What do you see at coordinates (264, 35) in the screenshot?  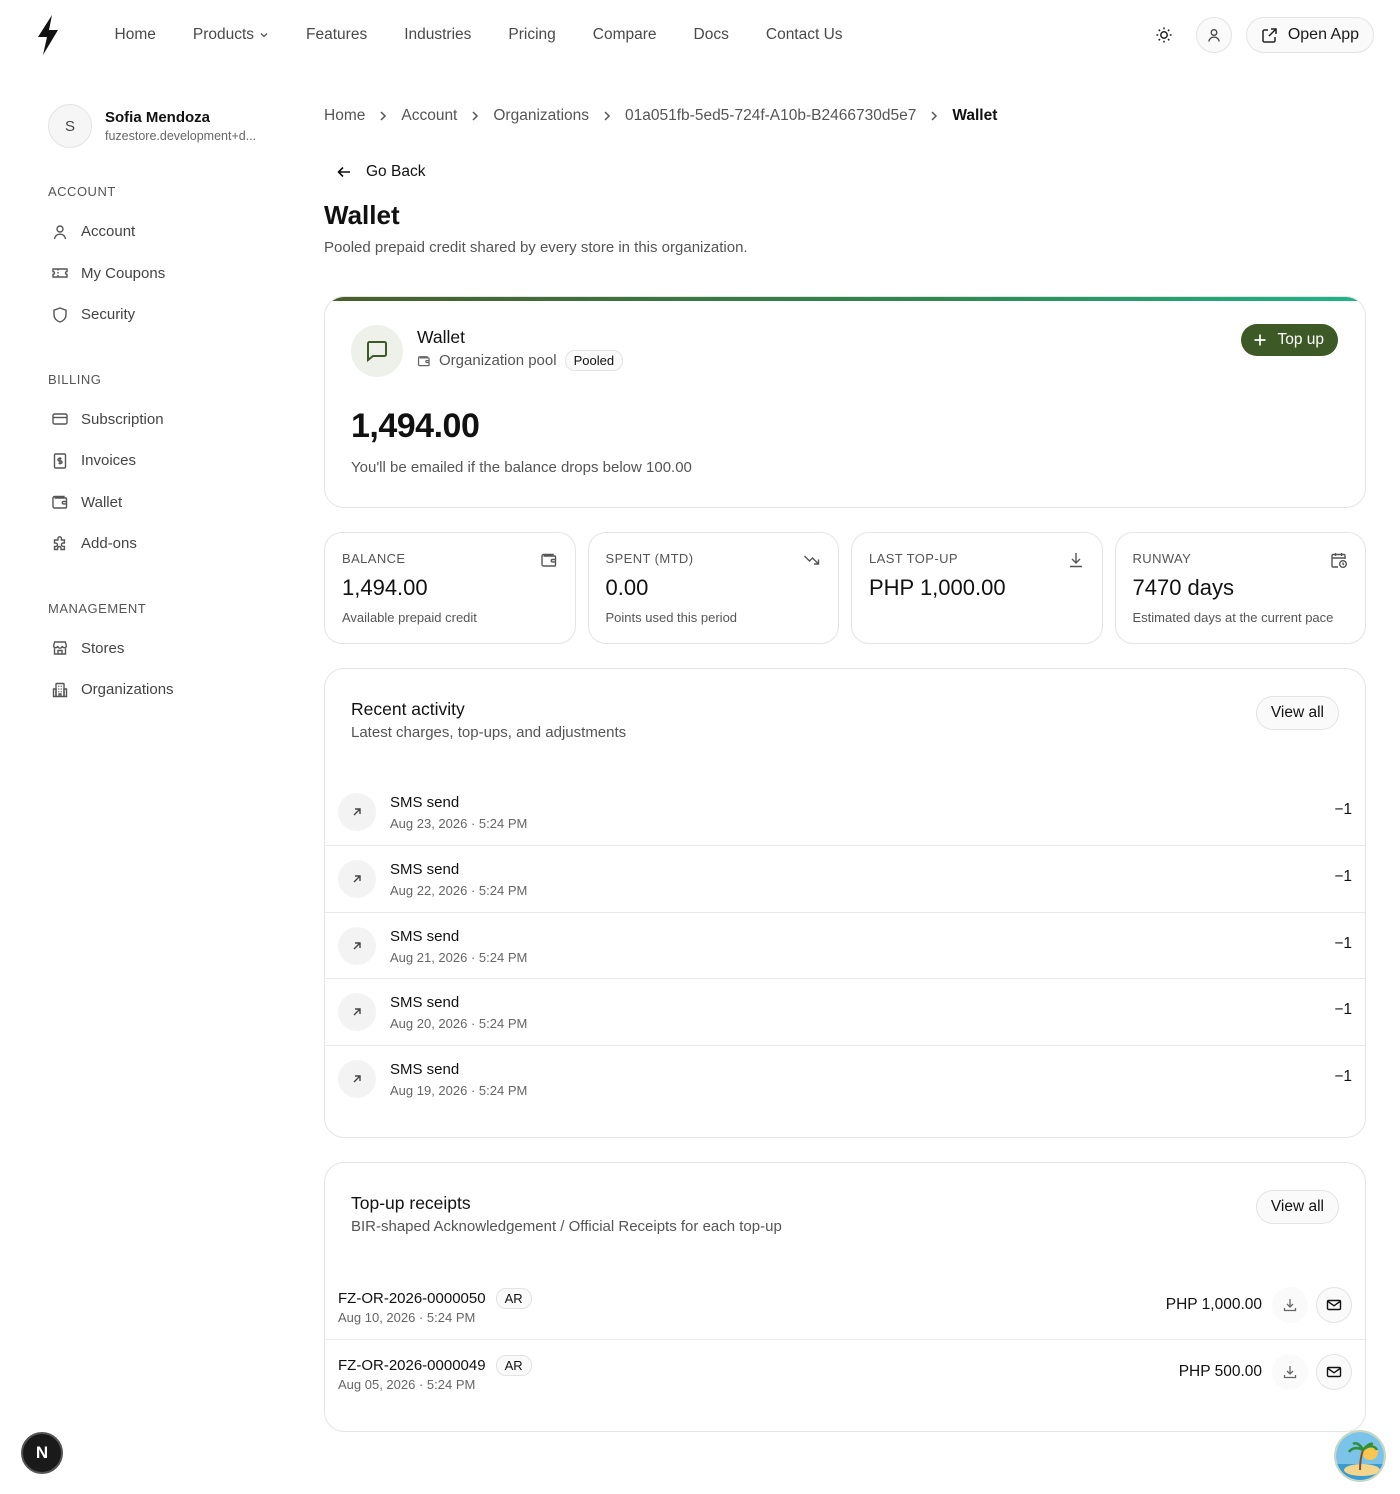 I see `chevron-down-icon` at bounding box center [264, 35].